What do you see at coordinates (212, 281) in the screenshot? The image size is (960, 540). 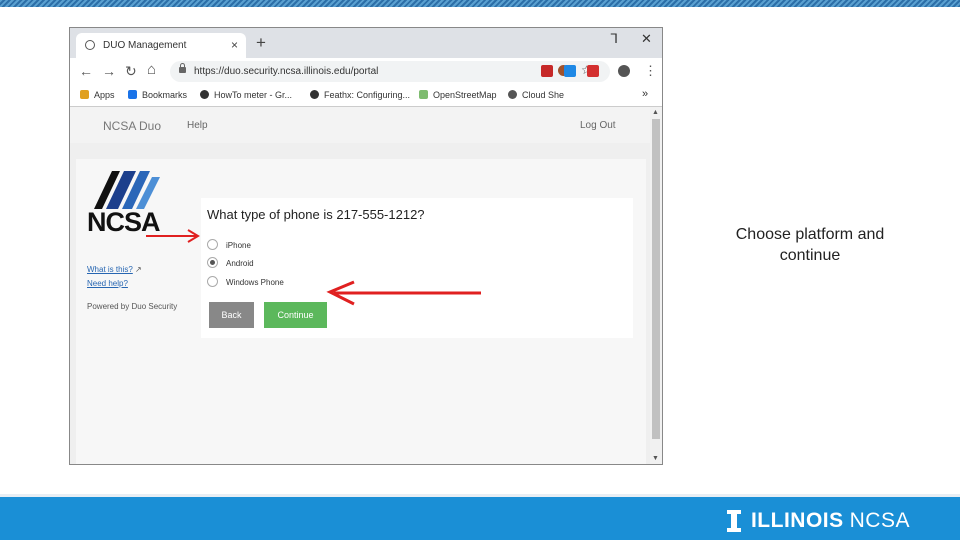 I see `windows-phone-radio` at bounding box center [212, 281].